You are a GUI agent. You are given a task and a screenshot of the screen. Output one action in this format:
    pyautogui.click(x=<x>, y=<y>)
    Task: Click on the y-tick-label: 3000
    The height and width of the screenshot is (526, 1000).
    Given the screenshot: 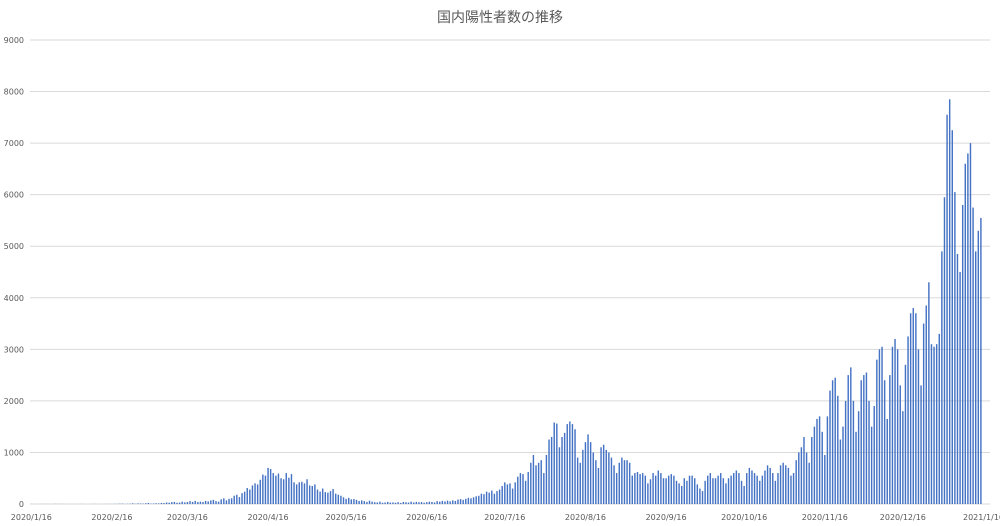 What is the action you would take?
    pyautogui.click(x=14, y=349)
    